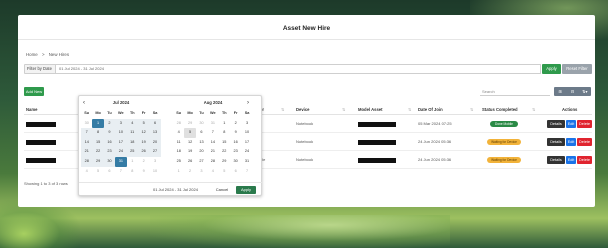  I want to click on reset-filter-button: Reset Filter, so click(577, 69).